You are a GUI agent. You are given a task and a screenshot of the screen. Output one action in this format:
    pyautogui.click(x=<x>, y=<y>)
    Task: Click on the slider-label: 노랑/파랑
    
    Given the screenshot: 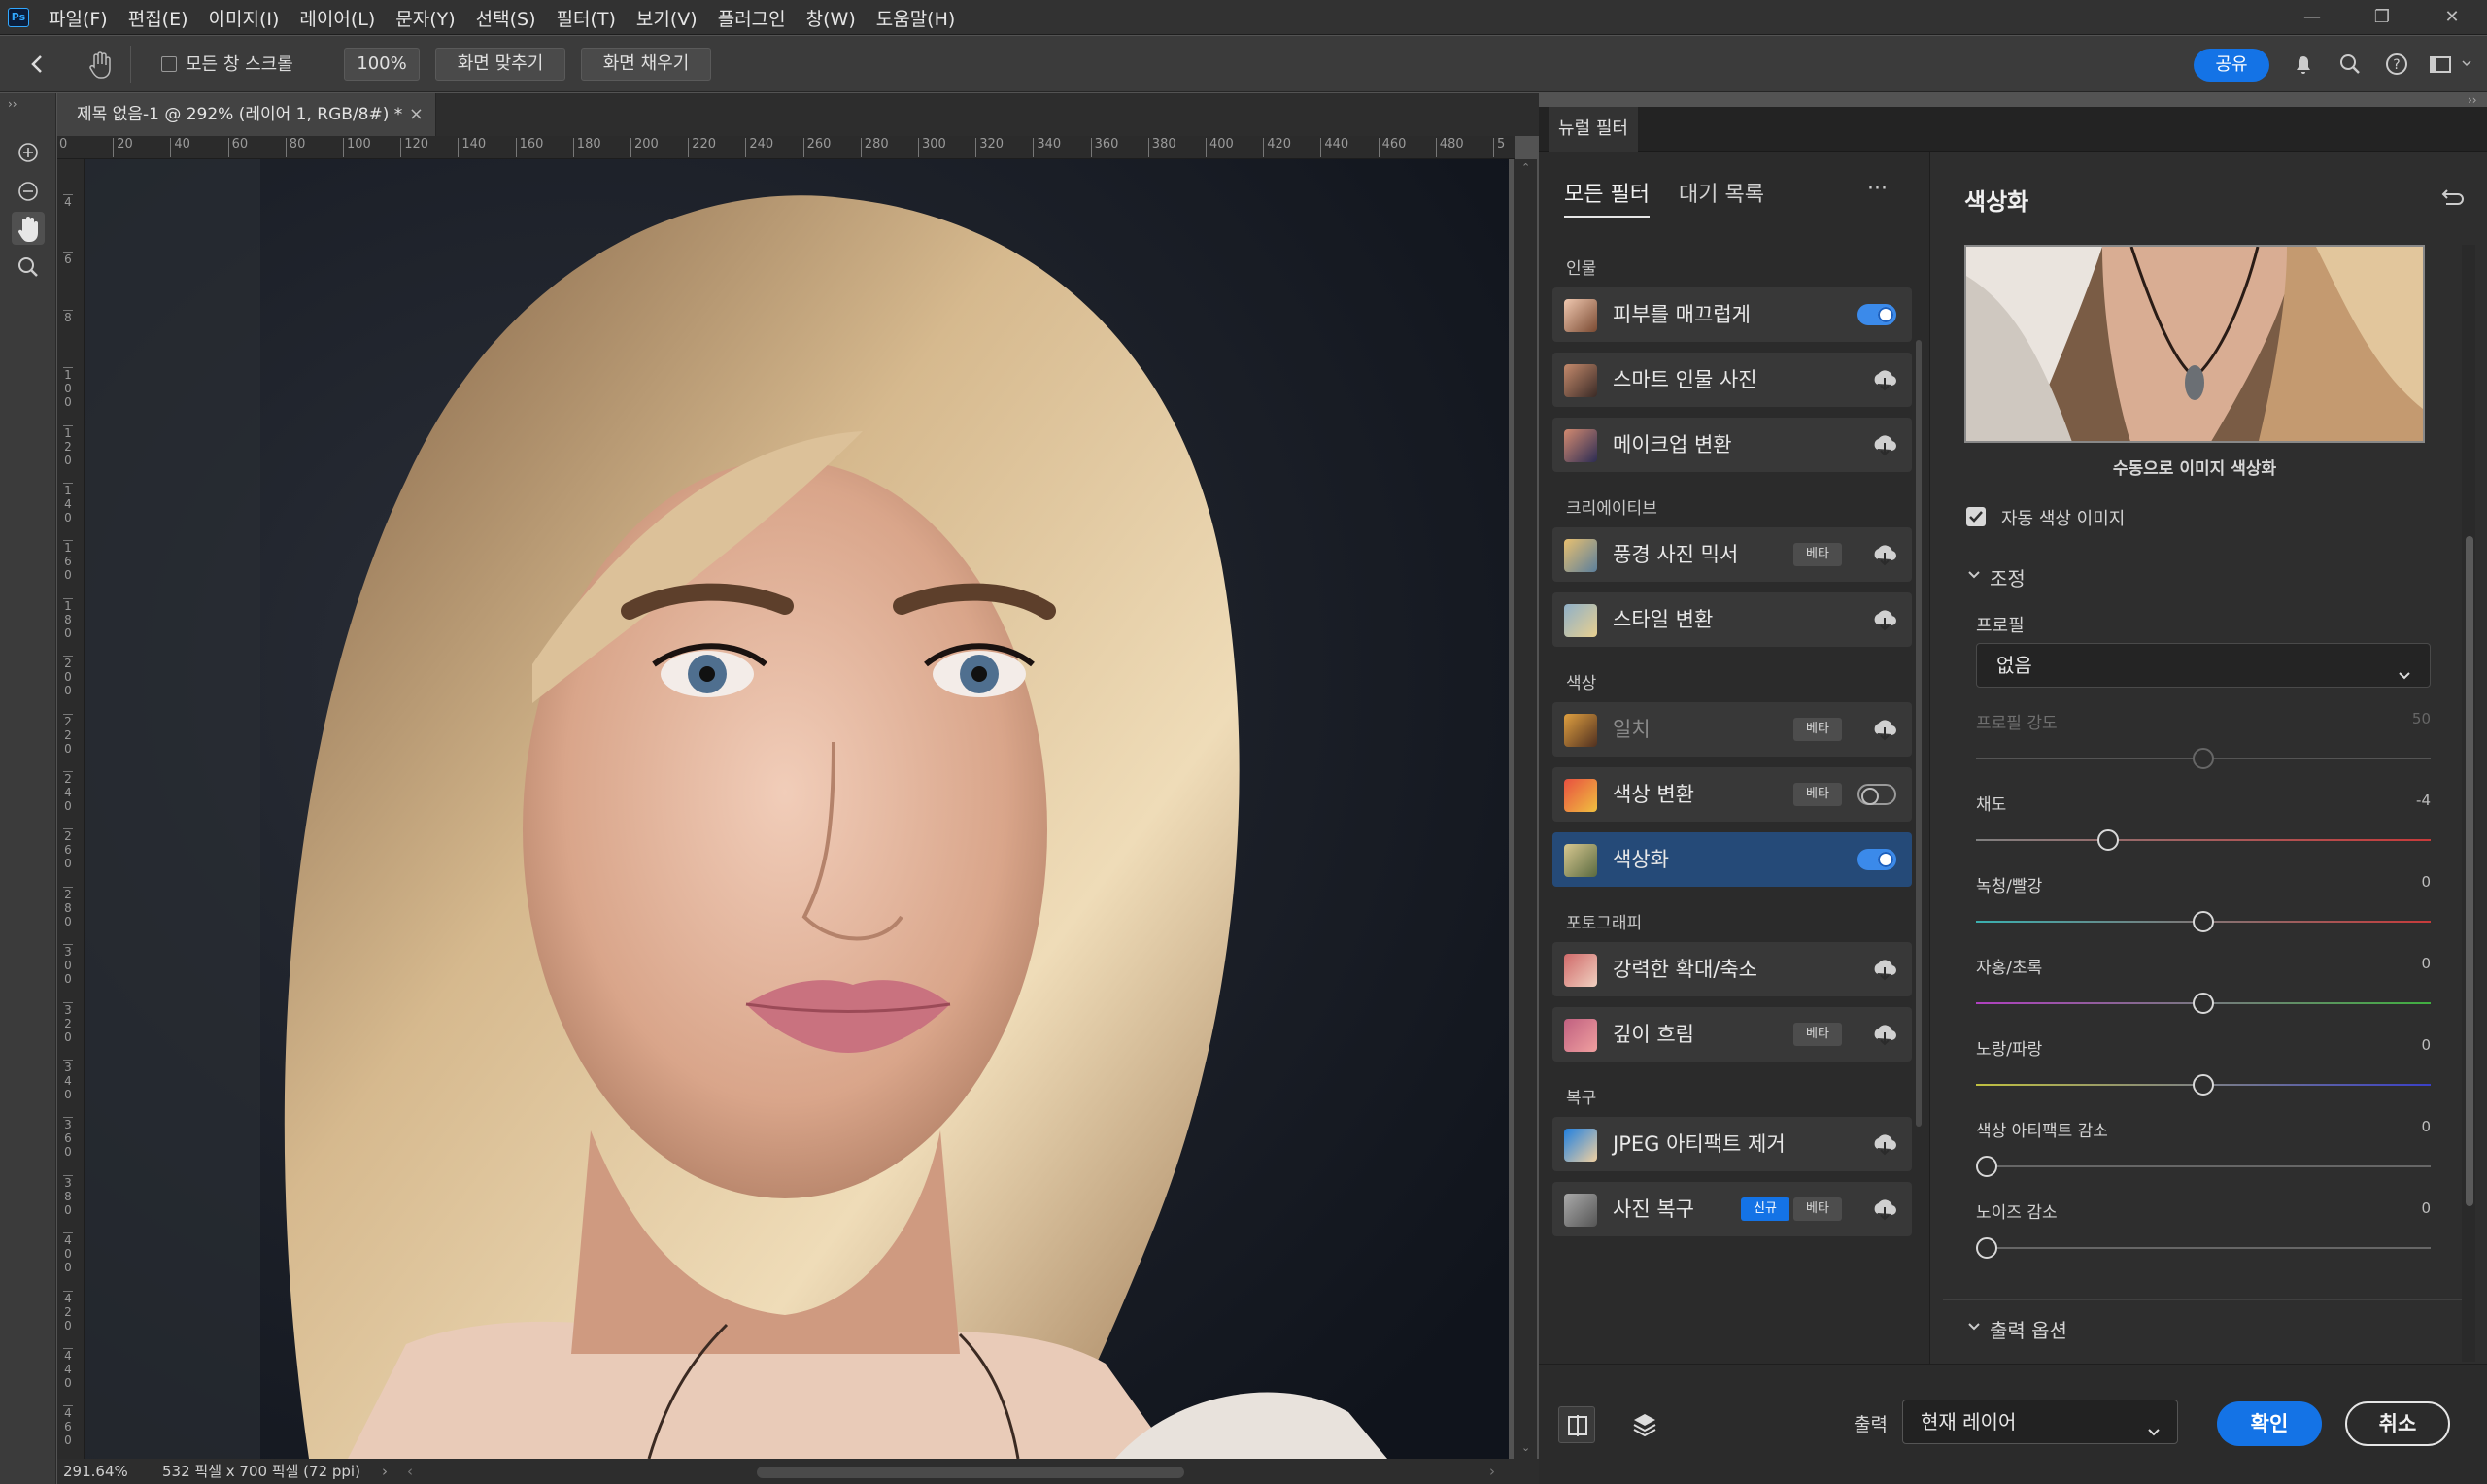 What is the action you would take?
    pyautogui.click(x=2009, y=1050)
    